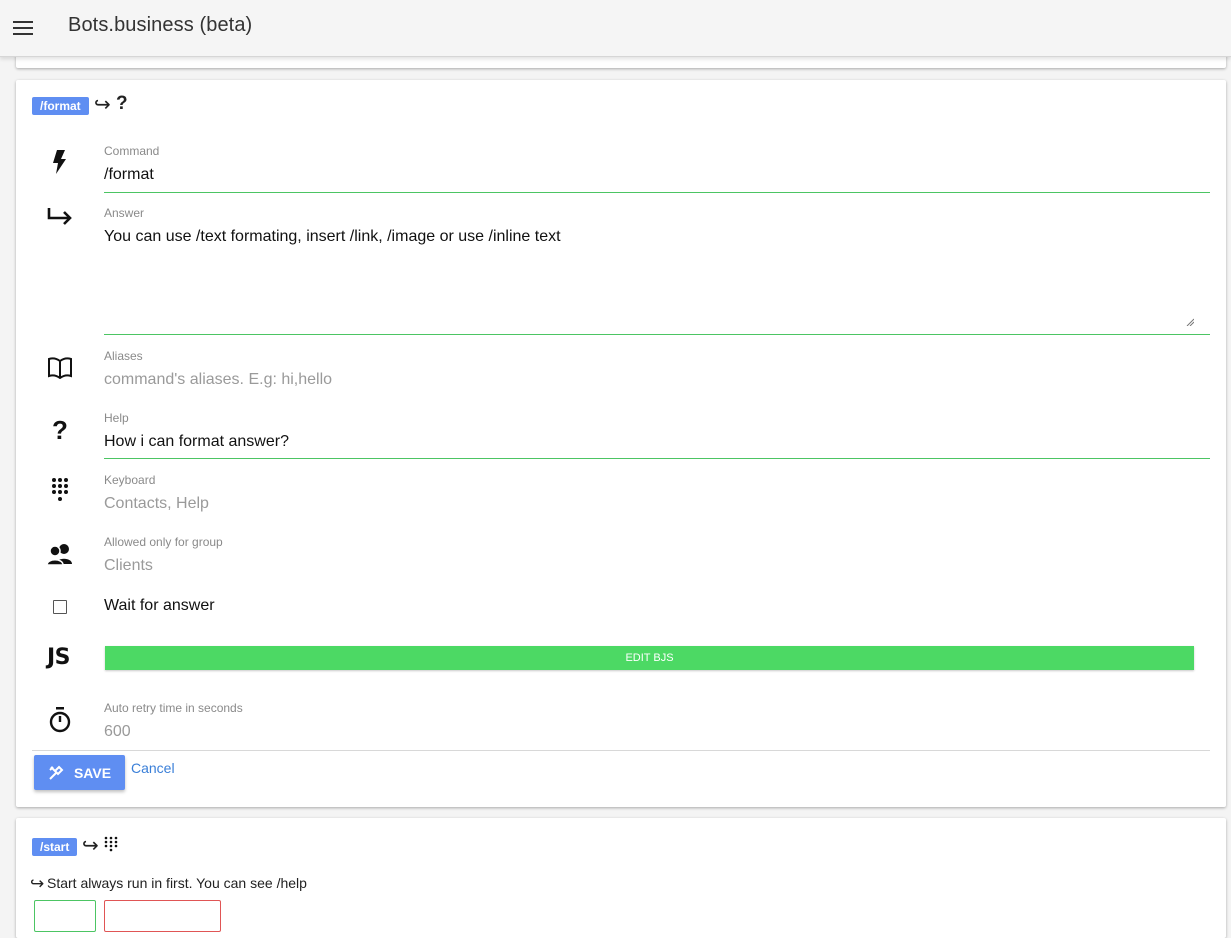  Describe the element at coordinates (163, 542) in the screenshot. I see `group-label: Allowed only for group` at that location.